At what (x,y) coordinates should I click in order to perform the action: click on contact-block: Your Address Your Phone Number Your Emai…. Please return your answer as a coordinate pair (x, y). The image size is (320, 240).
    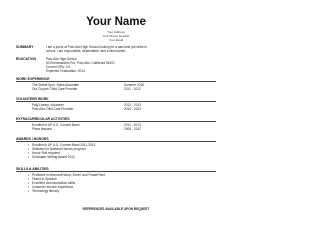
    Looking at the image, I should click on (116, 36).